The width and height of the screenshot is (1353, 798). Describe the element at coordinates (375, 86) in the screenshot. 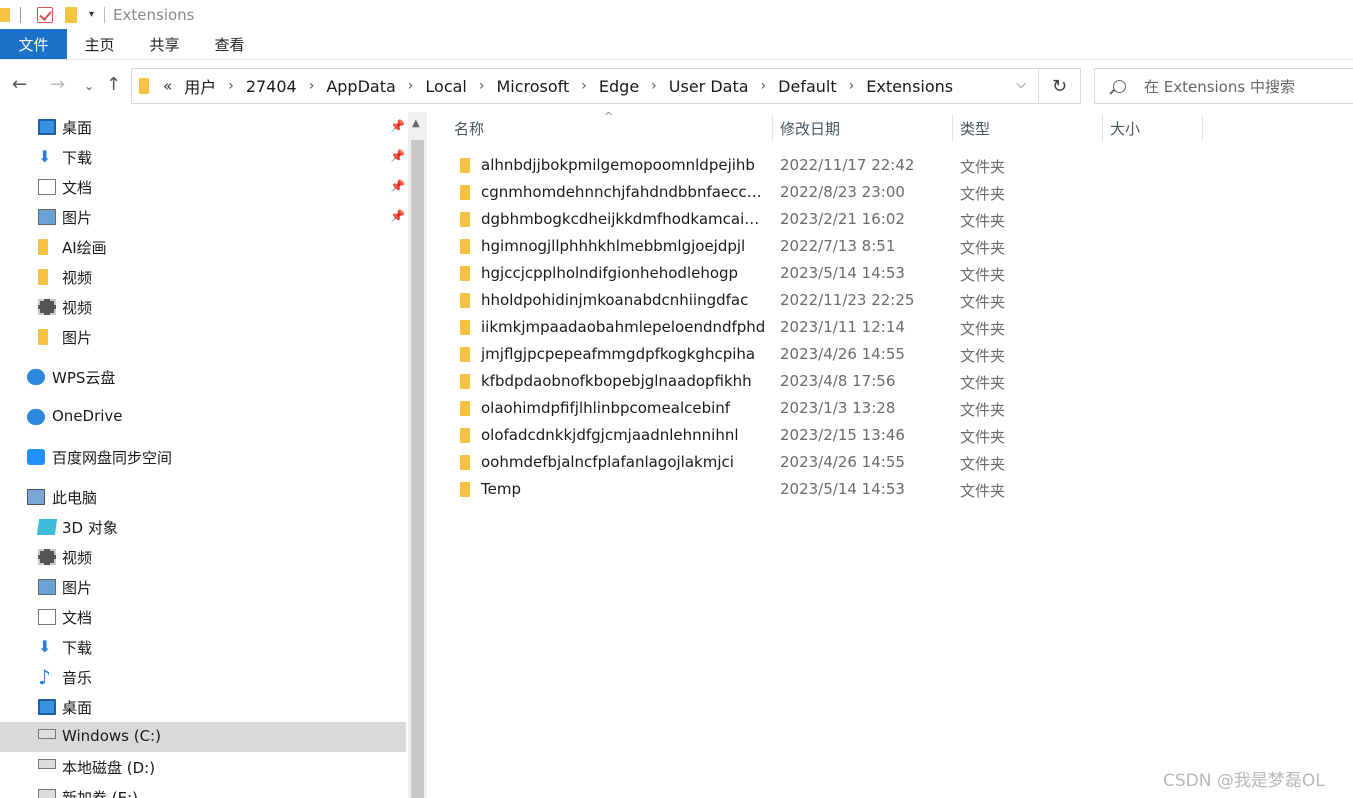

I see `breadcrumb-item: AppData ›` at that location.